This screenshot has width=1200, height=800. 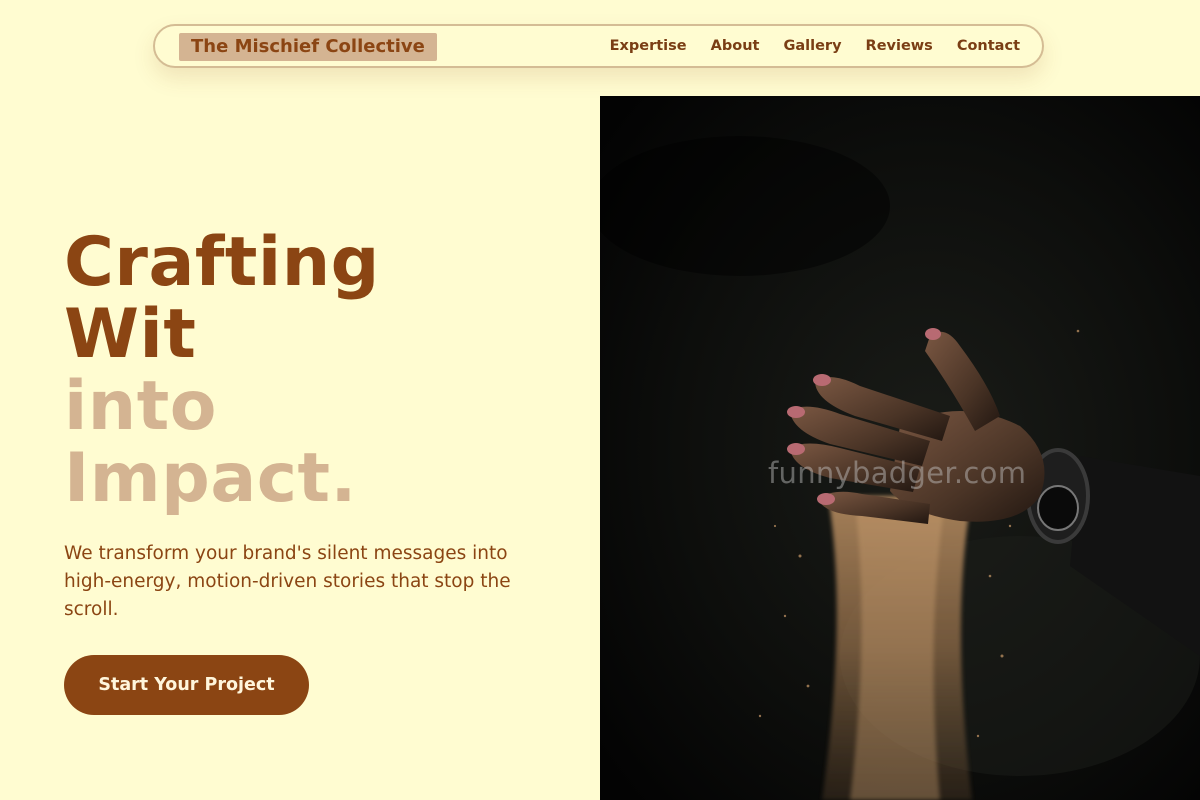 What do you see at coordinates (812, 46) in the screenshot?
I see `nav-link-gallery: Gallery` at bounding box center [812, 46].